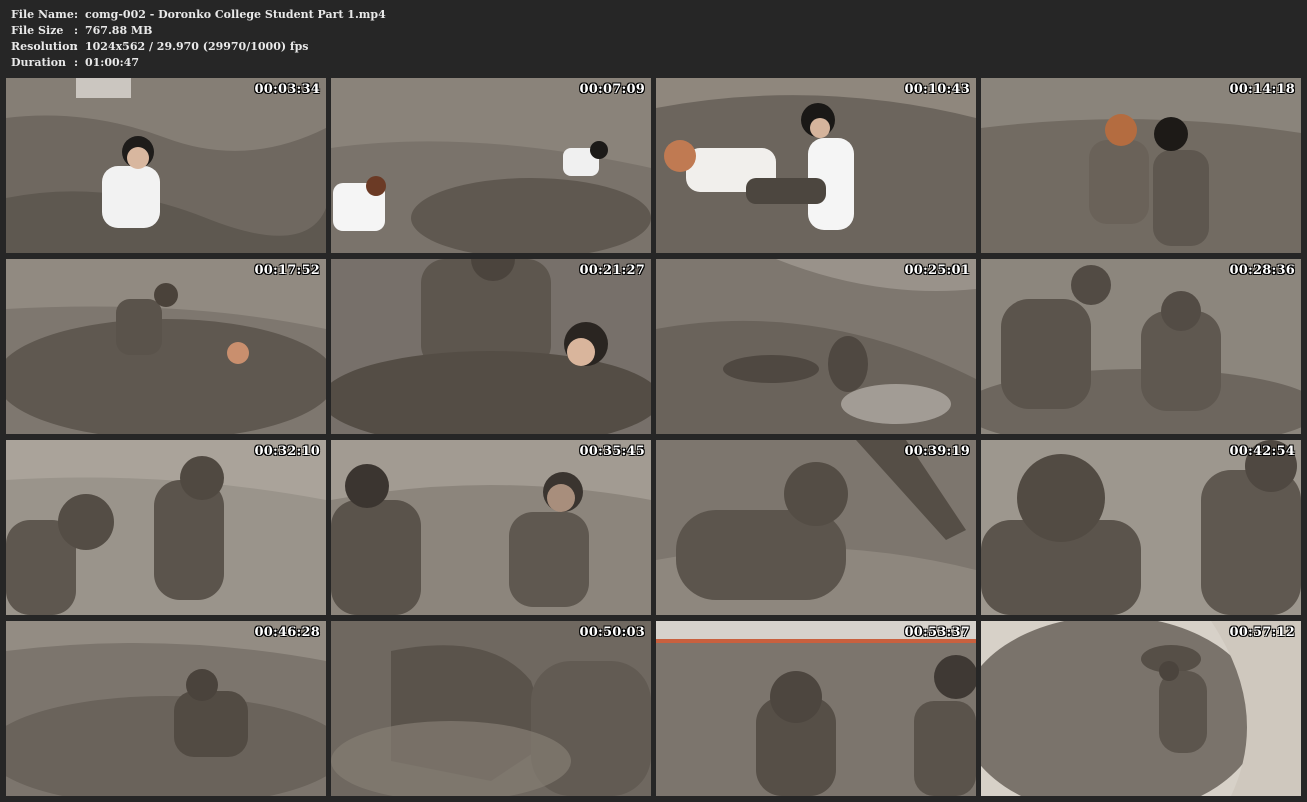 The width and height of the screenshot is (1307, 802). I want to click on thumbnail: 00:17:52, so click(166, 346).